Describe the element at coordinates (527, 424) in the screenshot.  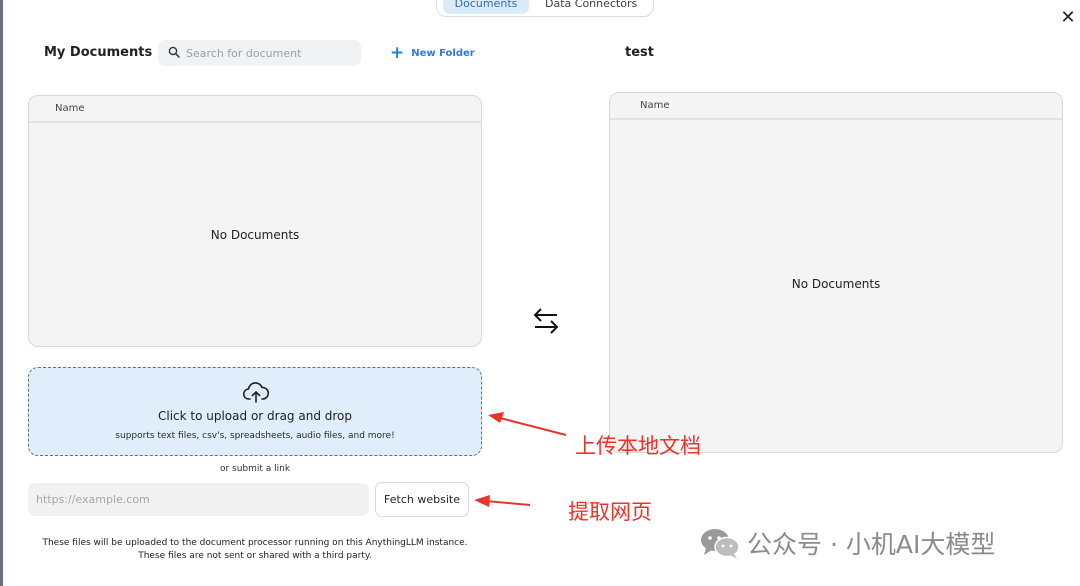
I see `annotation-arrow-upload` at that location.